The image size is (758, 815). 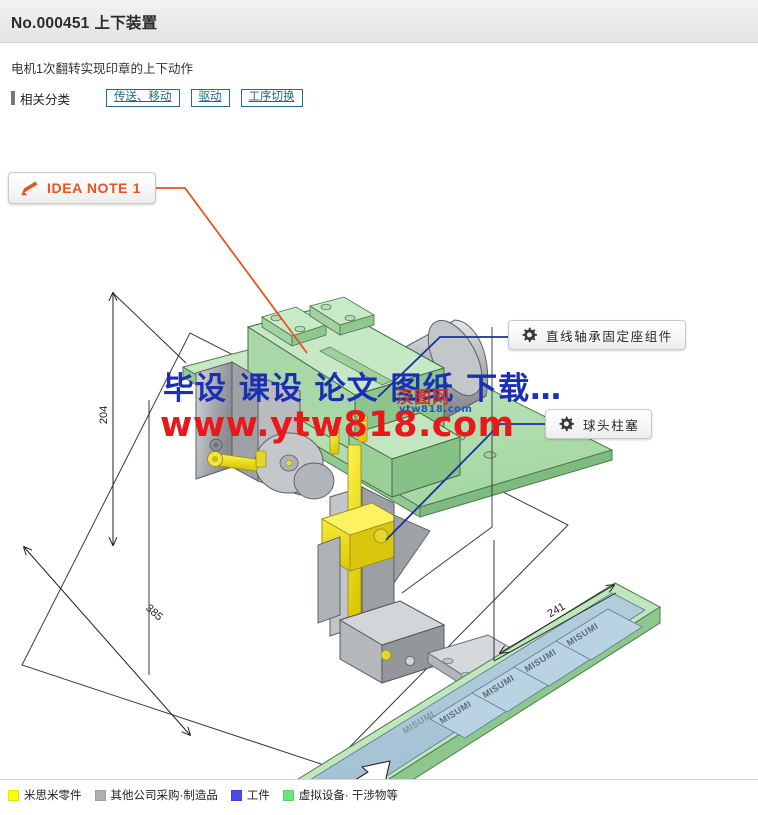 I want to click on dimension-value-204: 204, so click(x=104, y=415).